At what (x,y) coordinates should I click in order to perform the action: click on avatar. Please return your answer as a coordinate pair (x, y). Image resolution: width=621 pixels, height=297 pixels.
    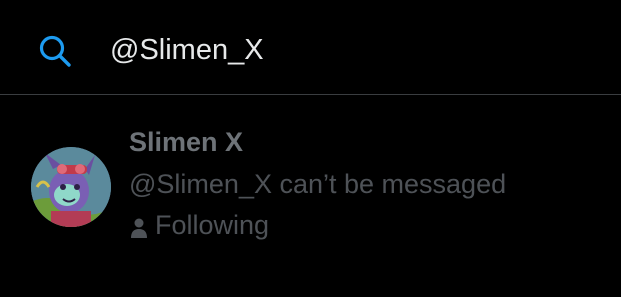
    Looking at the image, I should click on (71, 187).